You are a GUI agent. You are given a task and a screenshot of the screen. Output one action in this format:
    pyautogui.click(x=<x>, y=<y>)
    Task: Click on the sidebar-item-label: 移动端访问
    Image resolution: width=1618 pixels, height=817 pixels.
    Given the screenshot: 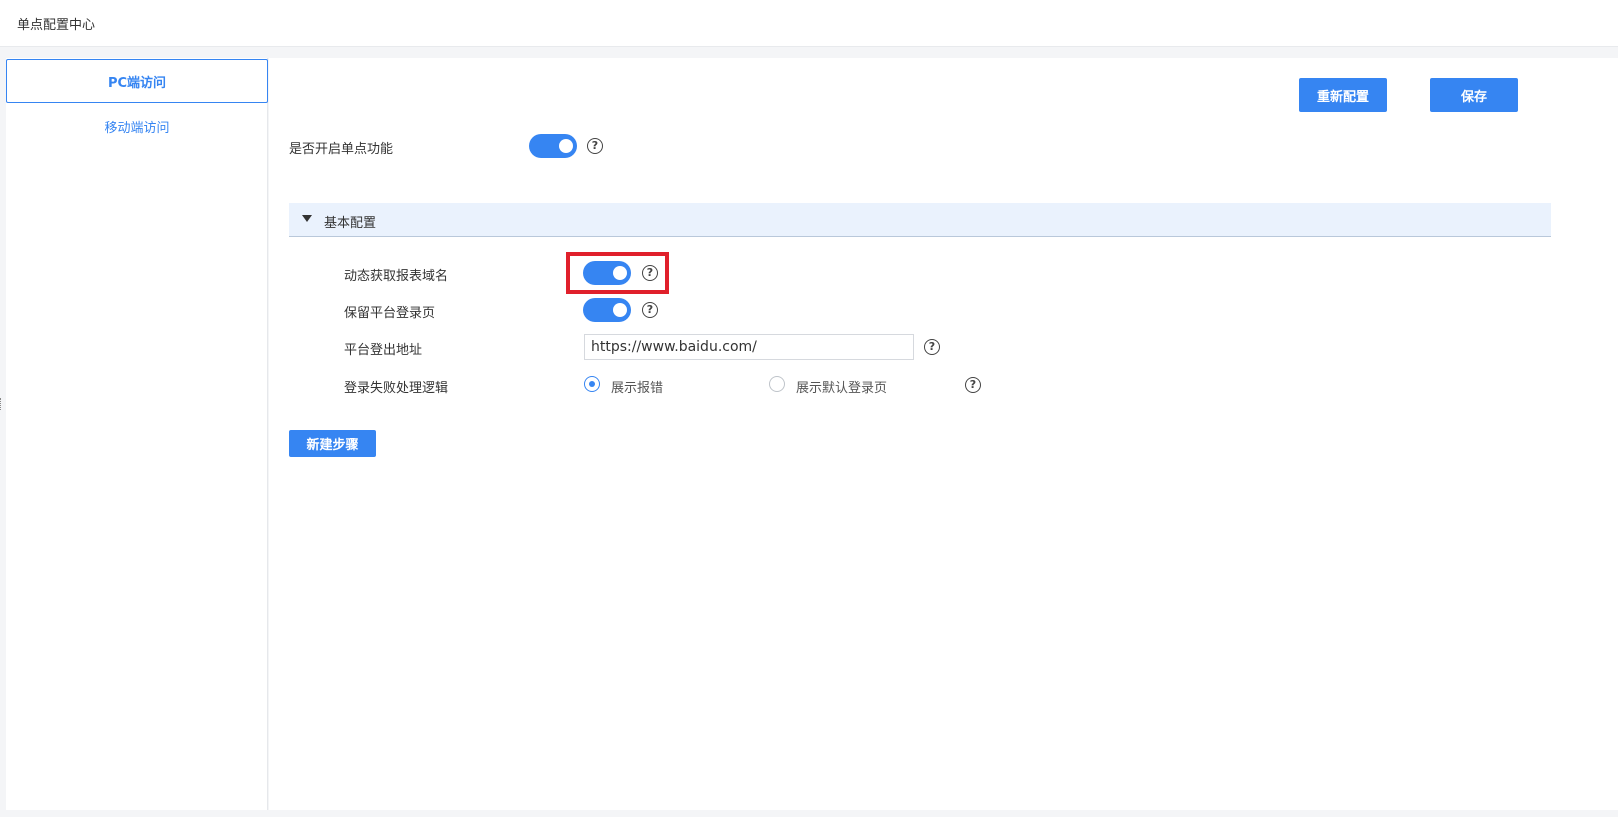 What is the action you would take?
    pyautogui.click(x=137, y=128)
    